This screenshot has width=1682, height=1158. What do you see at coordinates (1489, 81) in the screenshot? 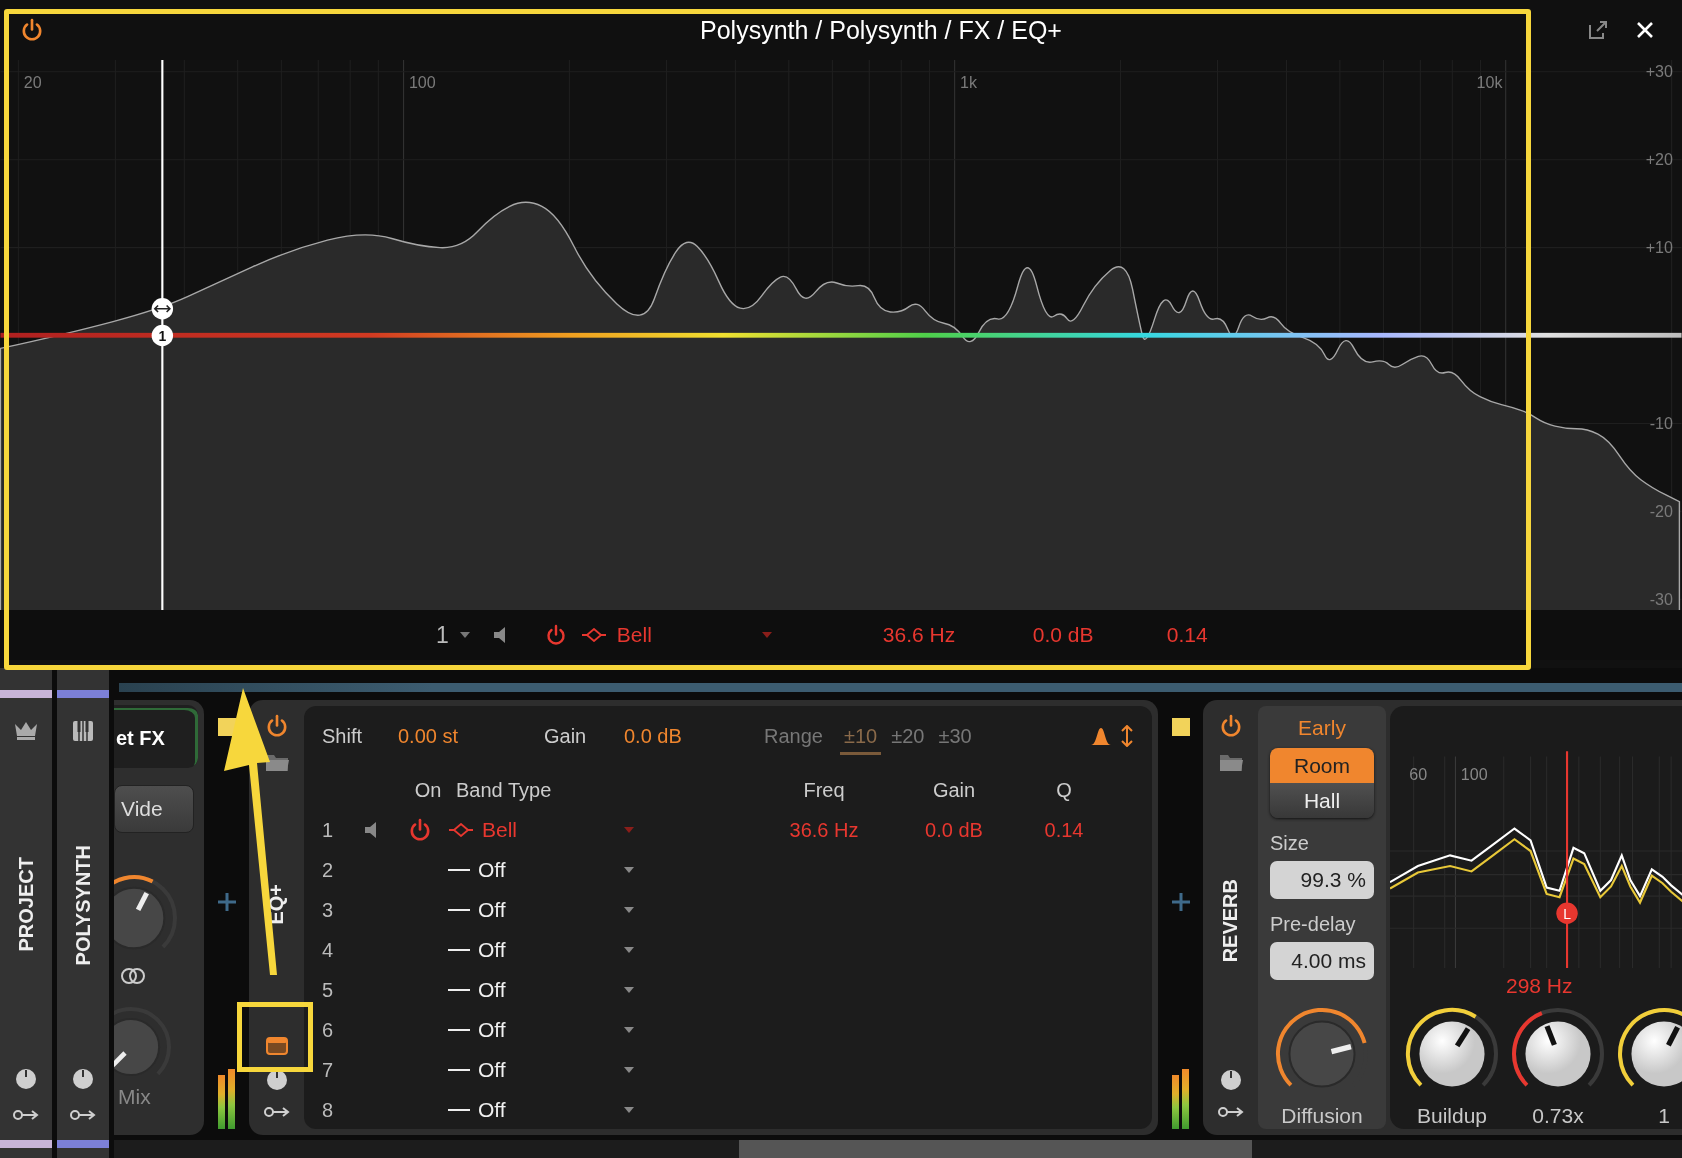
I see `frequency-label: 10k` at bounding box center [1489, 81].